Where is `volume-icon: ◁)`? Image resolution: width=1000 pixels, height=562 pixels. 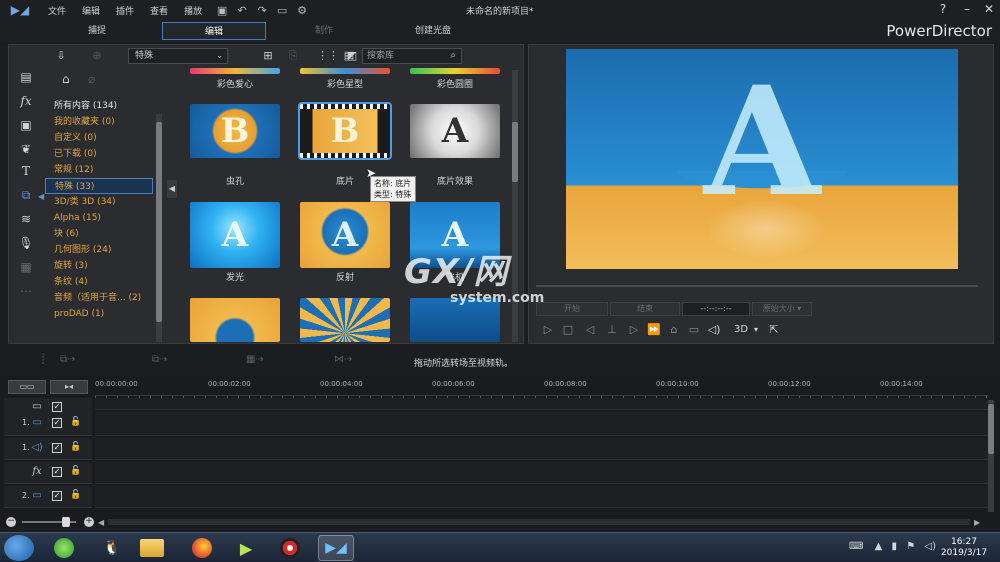 volume-icon: ◁) is located at coordinates (714, 330).